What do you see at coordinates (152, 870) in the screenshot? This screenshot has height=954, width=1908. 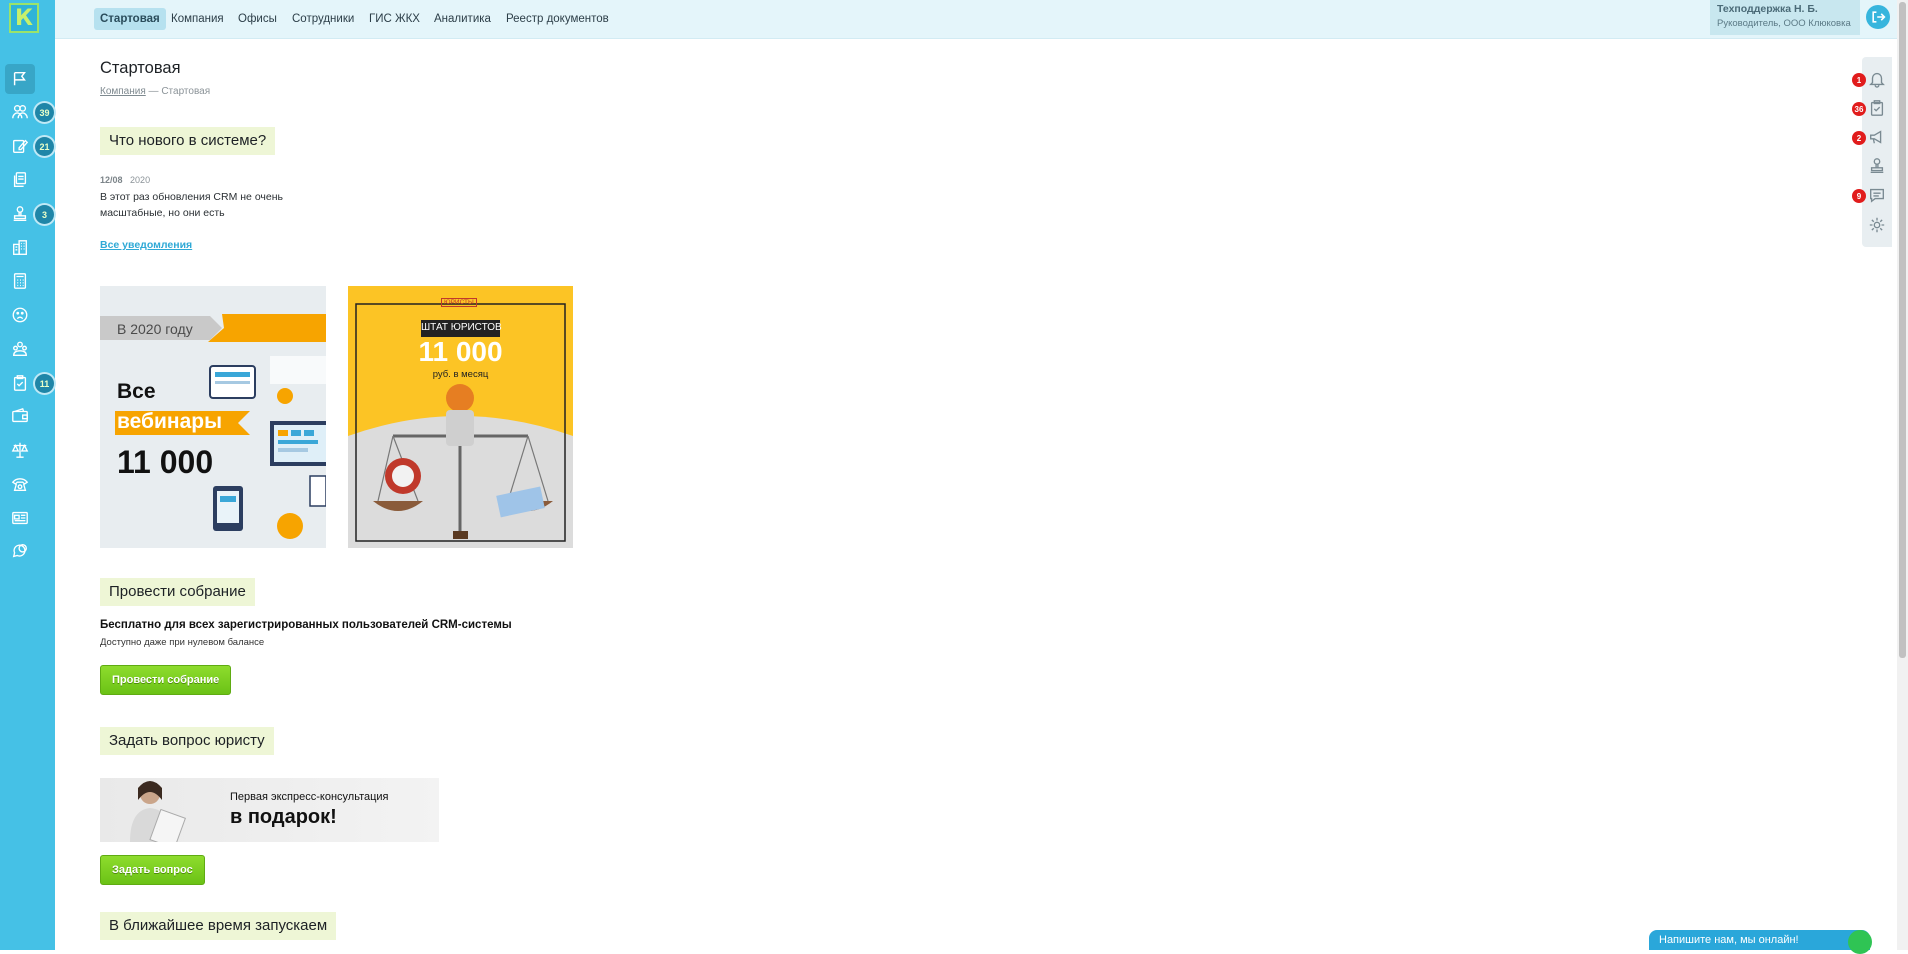 I see `ask-question-button: Задать вопрос` at bounding box center [152, 870].